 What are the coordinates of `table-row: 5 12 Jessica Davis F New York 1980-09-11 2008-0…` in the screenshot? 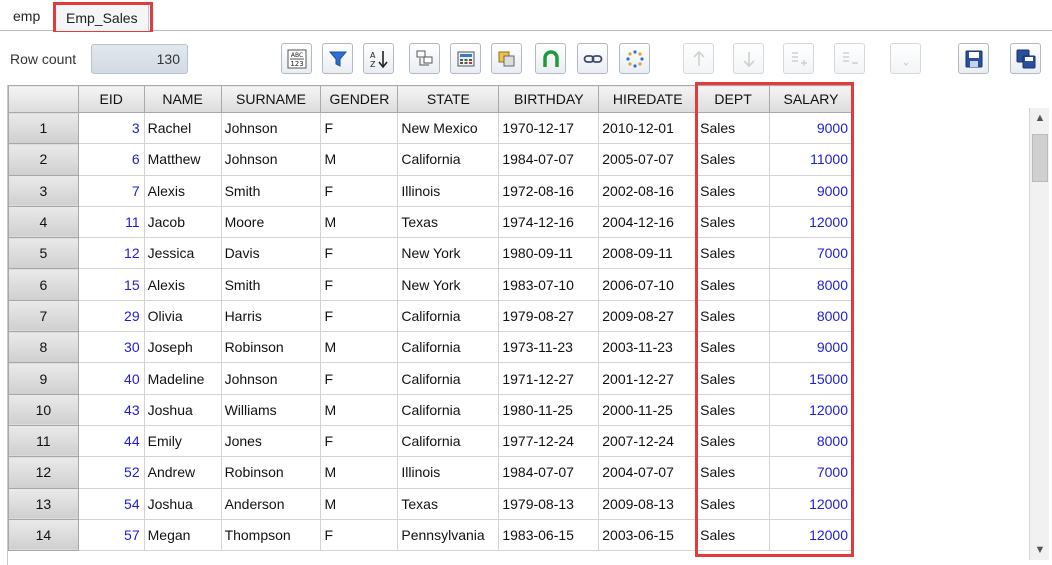 It's located at (430, 253).